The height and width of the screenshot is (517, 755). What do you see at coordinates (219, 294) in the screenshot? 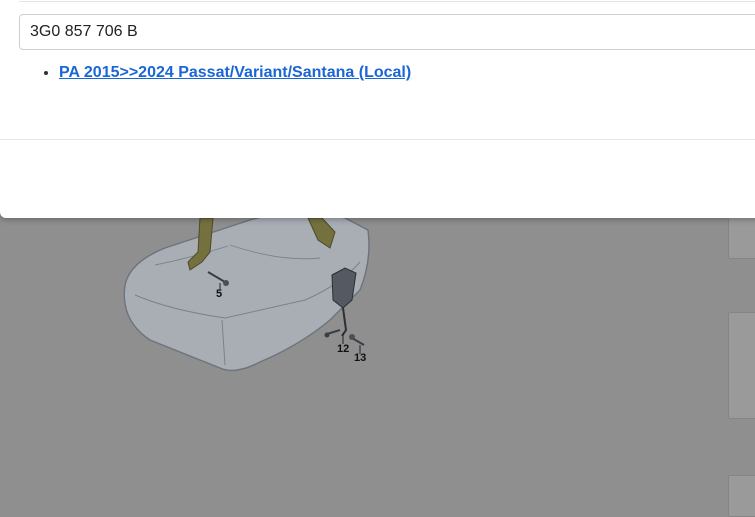
I see `callout-label: 5` at bounding box center [219, 294].